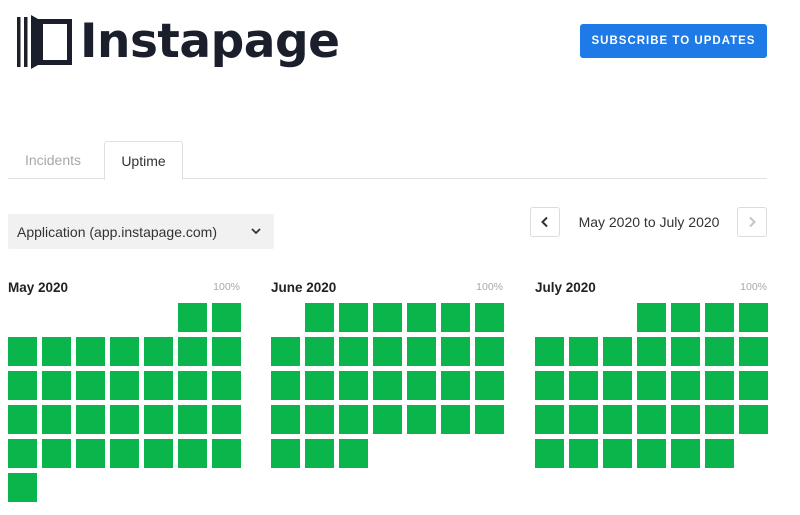 This screenshot has height=515, width=800. Describe the element at coordinates (545, 222) in the screenshot. I see `previous-range-button` at that location.